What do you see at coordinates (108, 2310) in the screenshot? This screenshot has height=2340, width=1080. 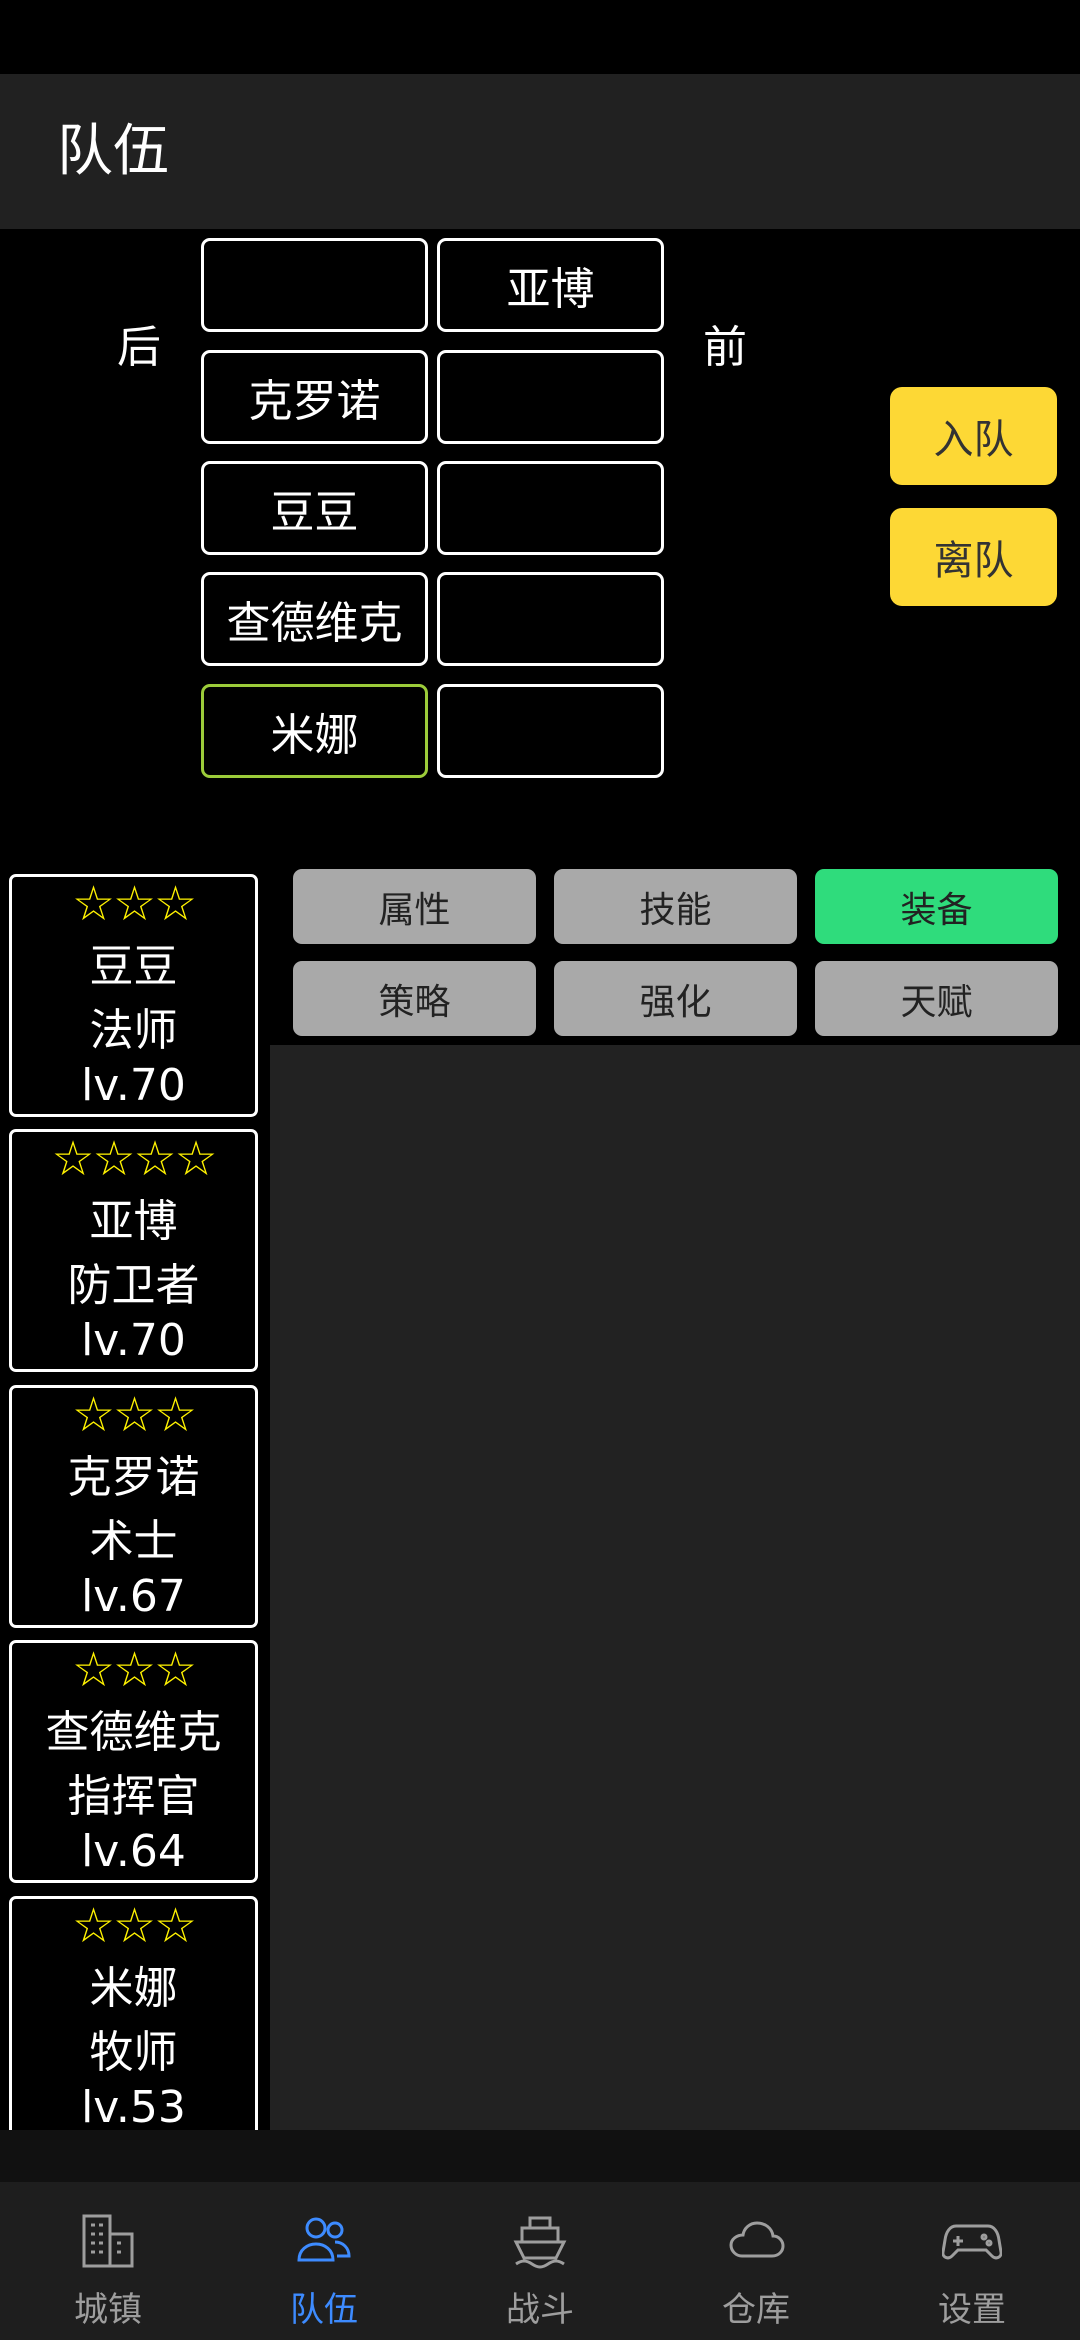 I see `nav-label: 城镇` at bounding box center [108, 2310].